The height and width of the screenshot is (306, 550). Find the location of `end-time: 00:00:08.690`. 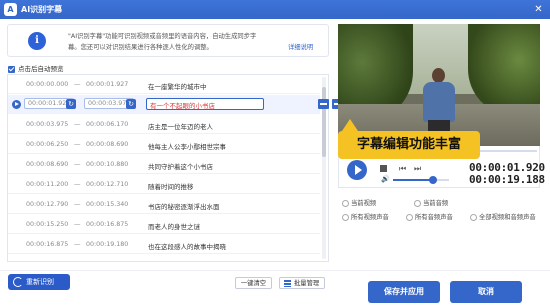

end-time: 00:00:08.690 is located at coordinates (107, 144).